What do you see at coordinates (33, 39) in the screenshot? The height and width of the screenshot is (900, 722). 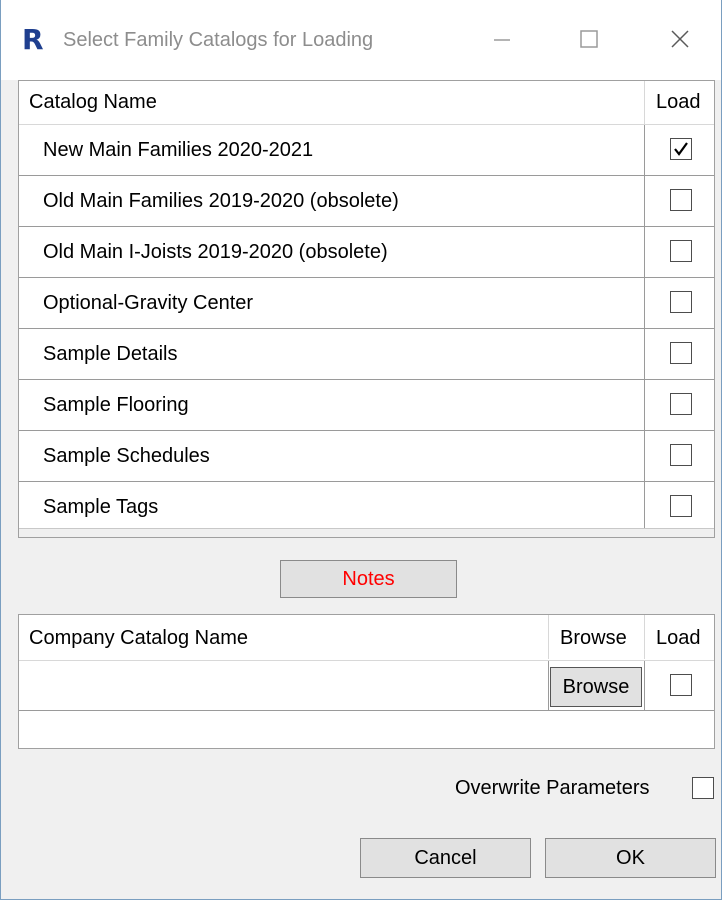 I see `revit-app-icon: R` at bounding box center [33, 39].